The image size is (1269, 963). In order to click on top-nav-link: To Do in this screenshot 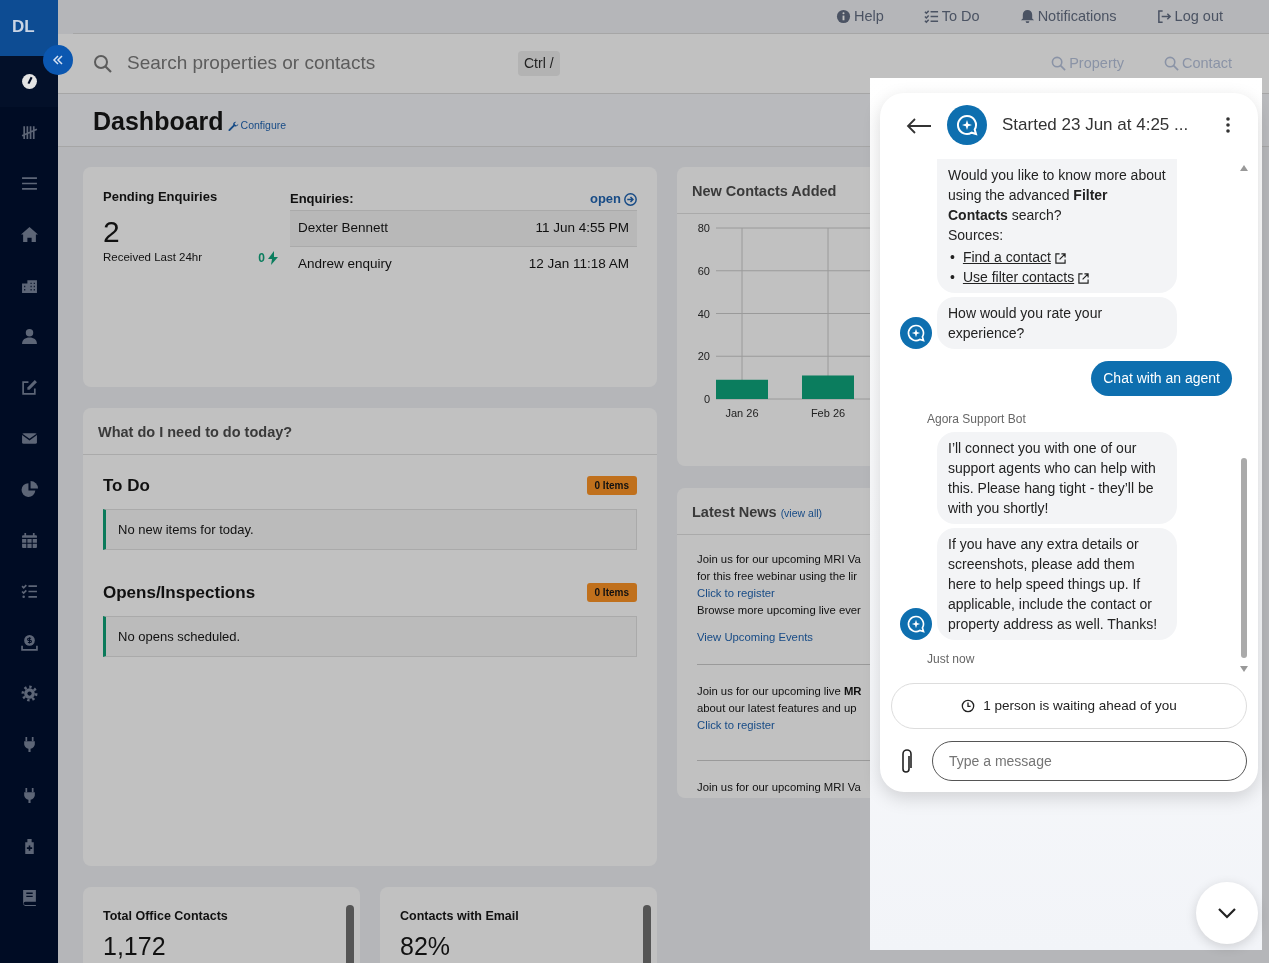, I will do `click(951, 16)`.